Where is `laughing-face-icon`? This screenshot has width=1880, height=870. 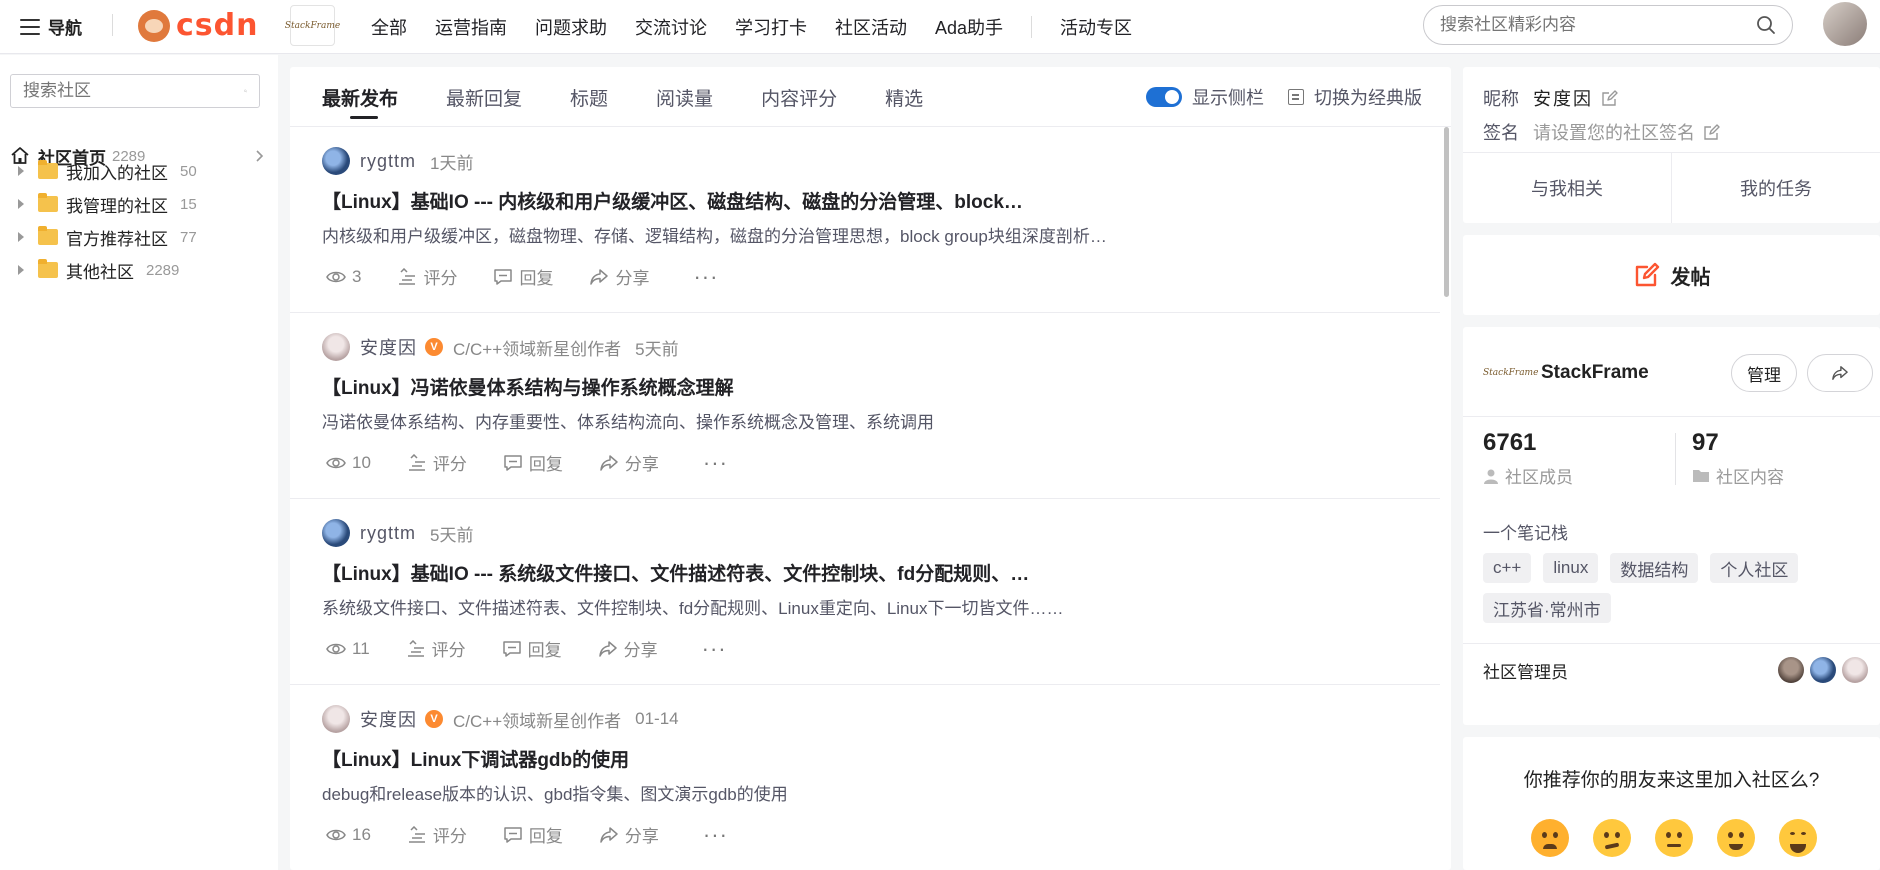
laughing-face-icon is located at coordinates (1798, 838).